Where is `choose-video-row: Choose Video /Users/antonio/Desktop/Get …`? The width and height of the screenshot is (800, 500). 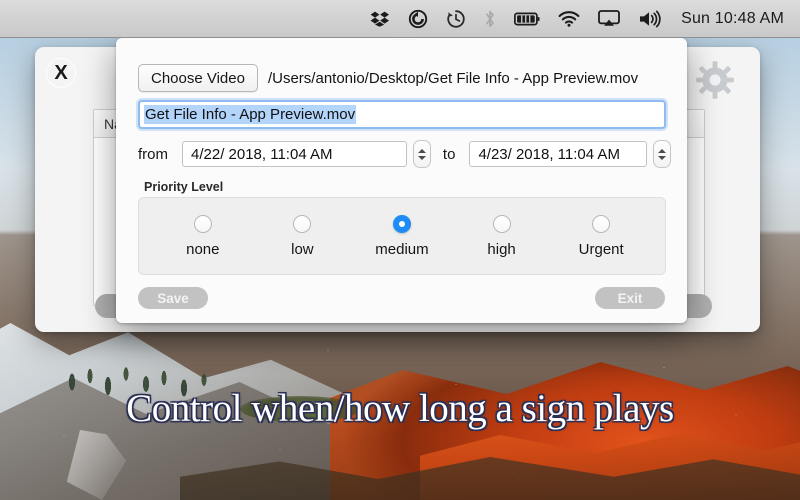 choose-video-row: Choose Video /Users/antonio/Desktop/Get … is located at coordinates (405, 78).